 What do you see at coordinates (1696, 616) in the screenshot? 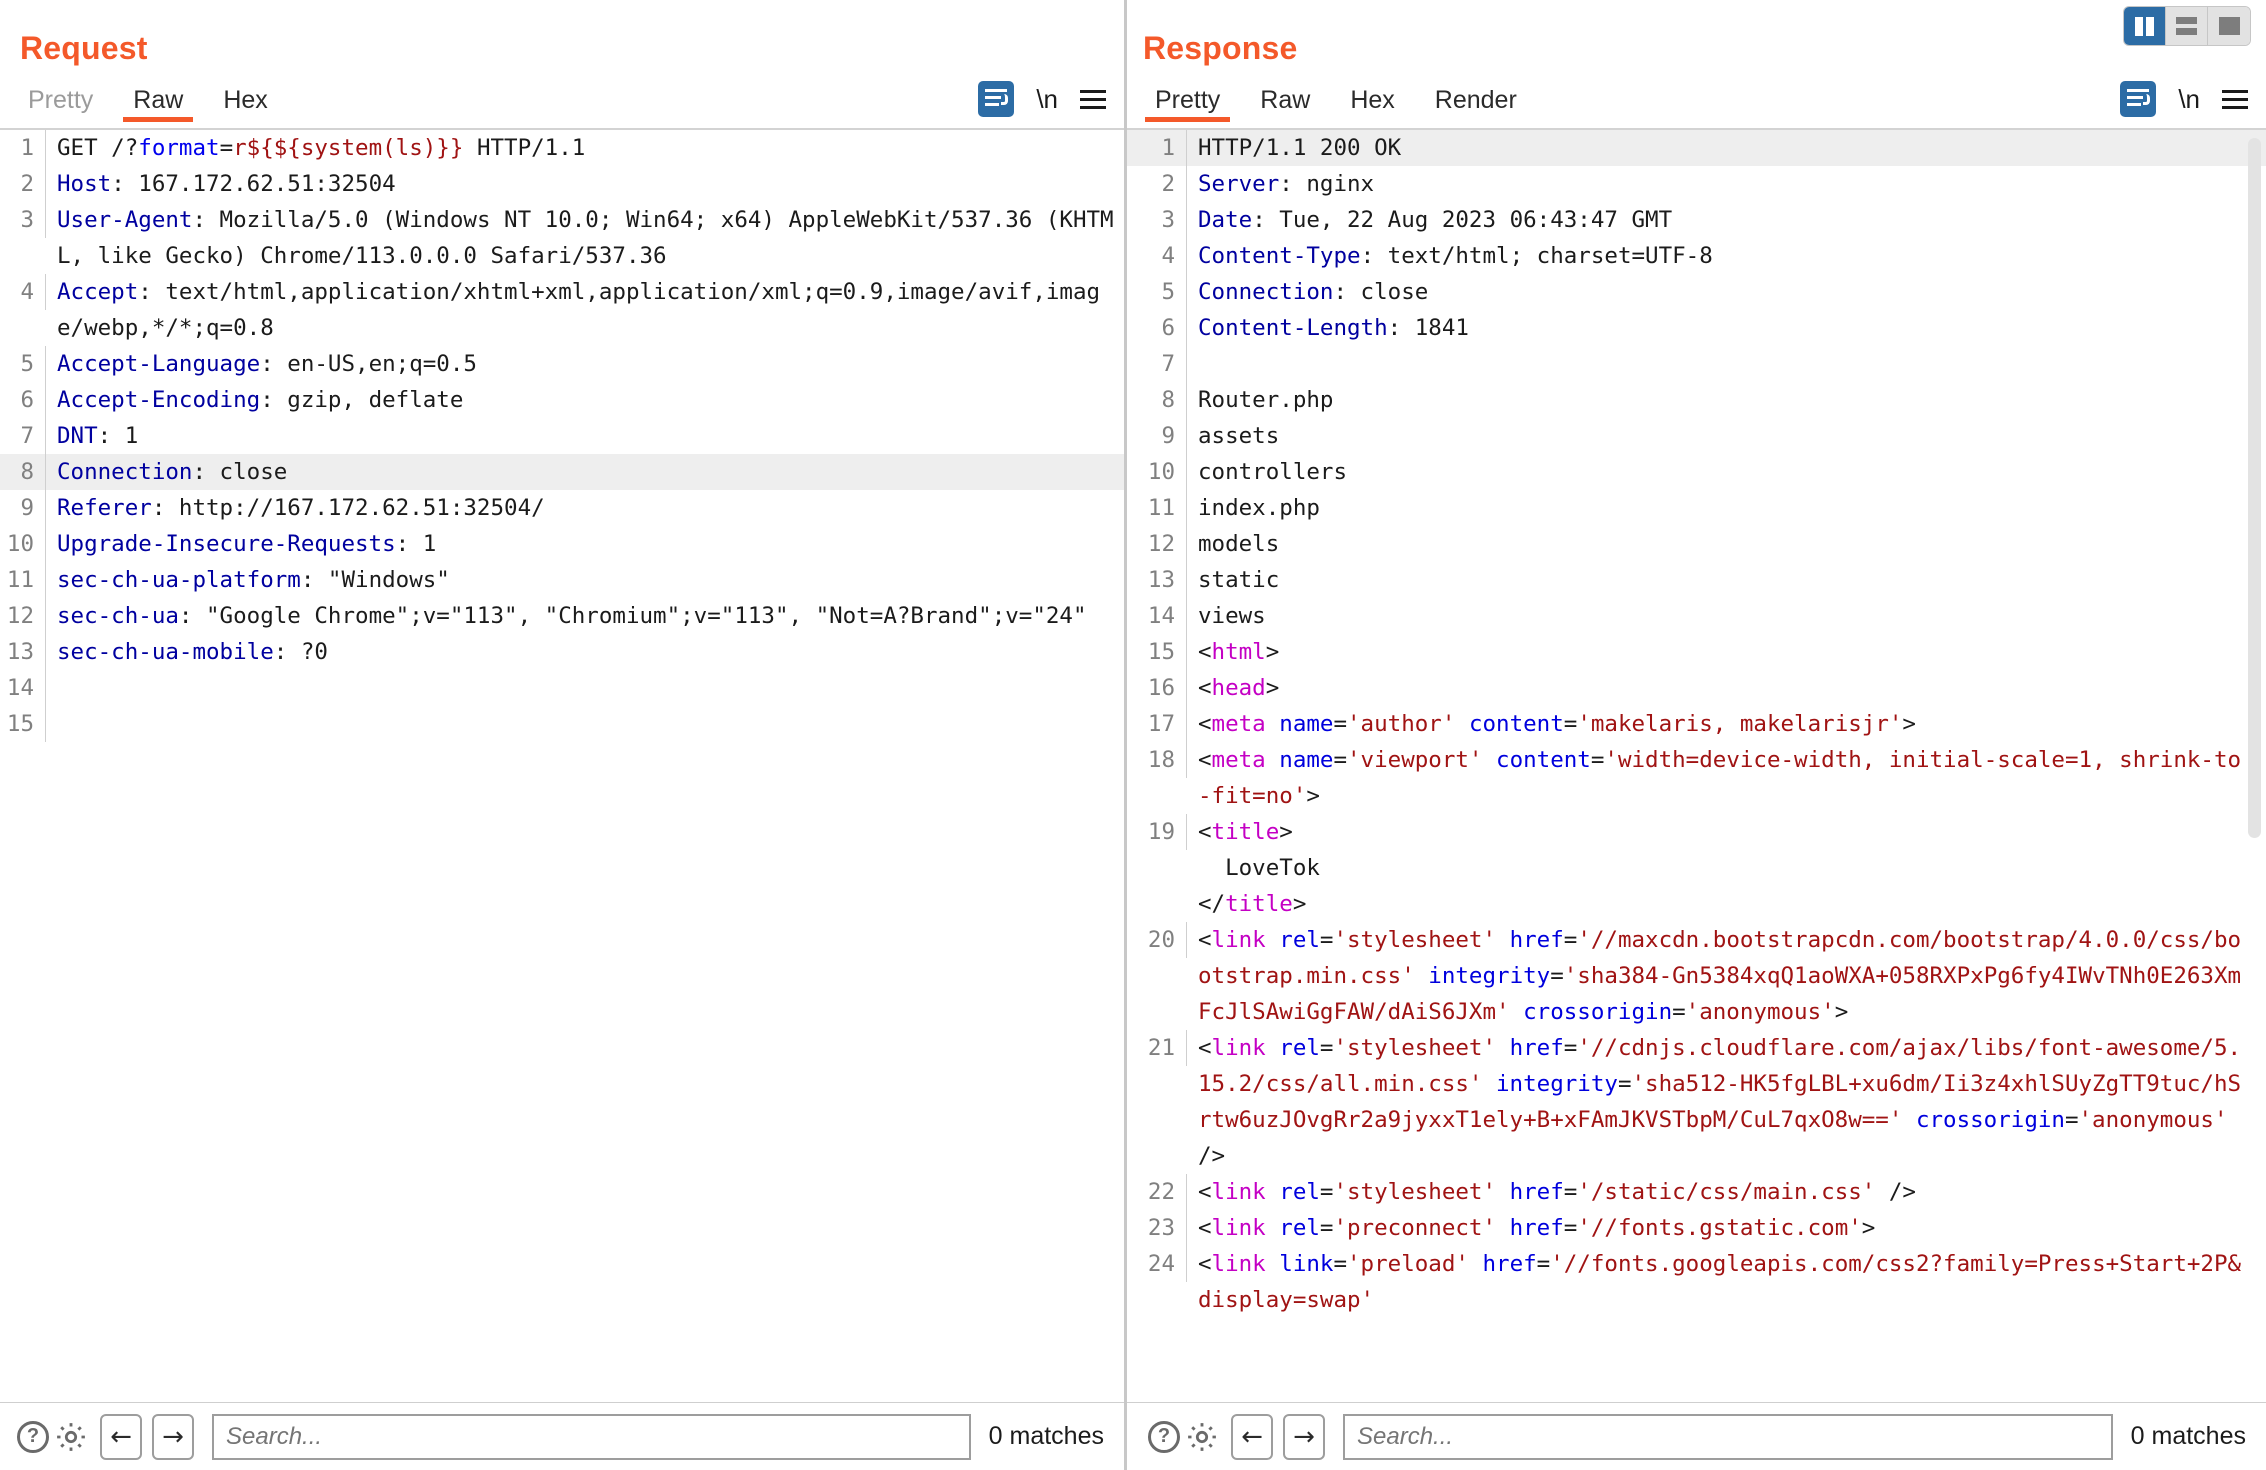
I see `code-line: 14 views` at bounding box center [1696, 616].